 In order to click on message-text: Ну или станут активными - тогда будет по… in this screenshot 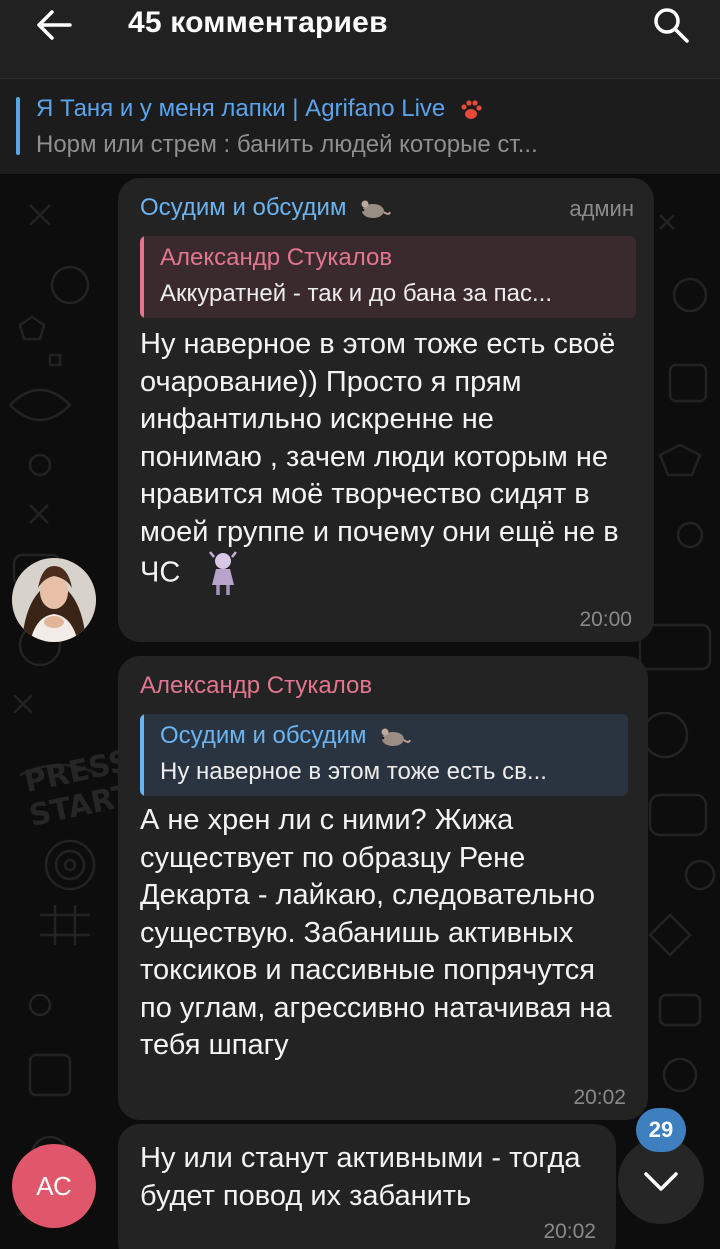, I will do `click(360, 1177)`.